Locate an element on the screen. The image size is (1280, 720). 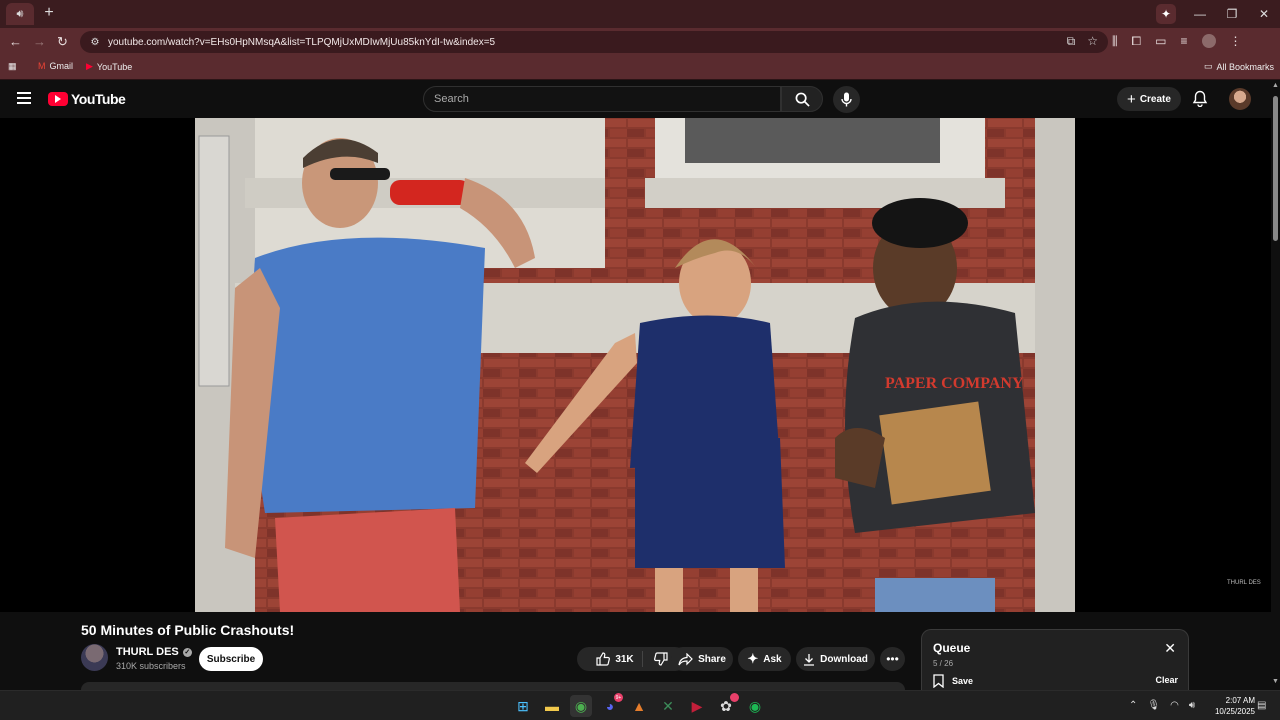
cast-icon: ▭ is located at coordinates (1160, 41).